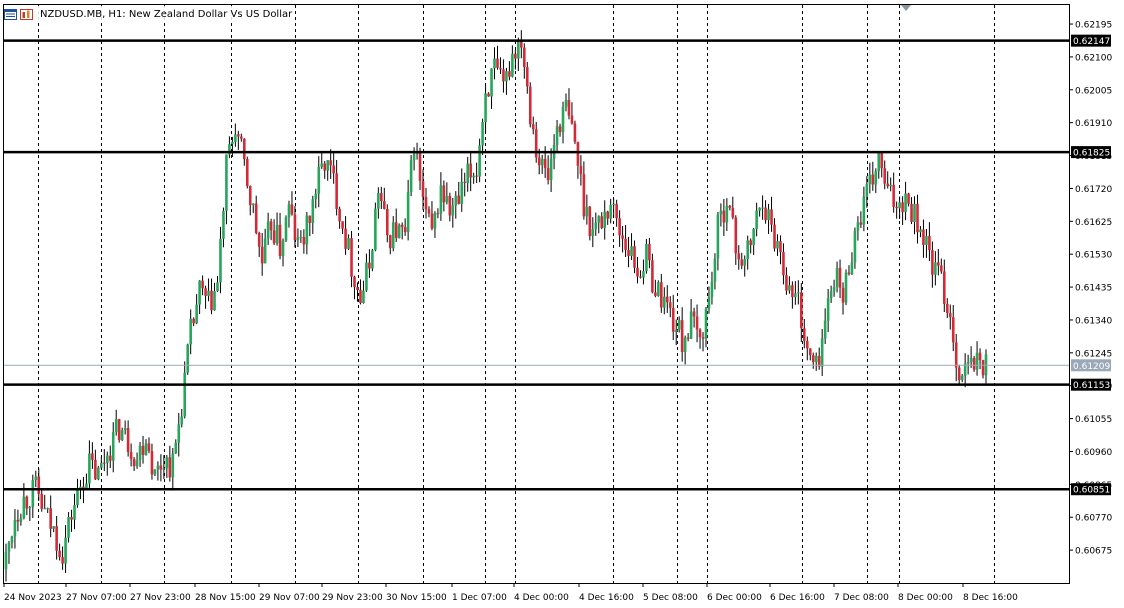 This screenshot has width=1124, height=608. Describe the element at coordinates (96, 598) in the screenshot. I see `time-tick-label: 27 Nov 07:00` at that location.